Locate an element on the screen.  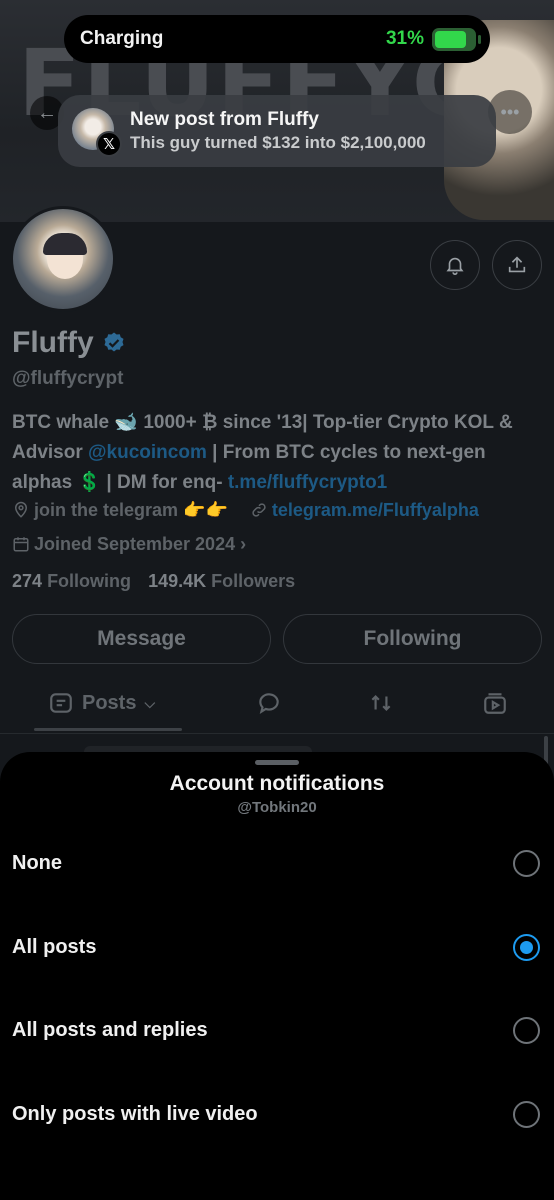
tab-reposts is located at coordinates (381, 703).